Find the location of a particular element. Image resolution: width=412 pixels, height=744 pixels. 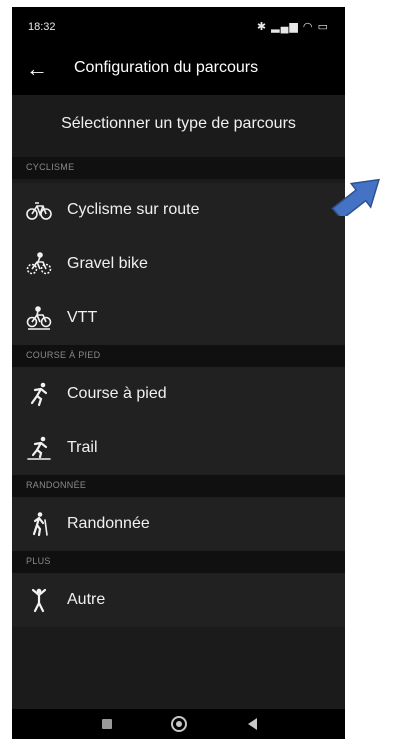

annotation-arrow-shape is located at coordinates (355, 197).